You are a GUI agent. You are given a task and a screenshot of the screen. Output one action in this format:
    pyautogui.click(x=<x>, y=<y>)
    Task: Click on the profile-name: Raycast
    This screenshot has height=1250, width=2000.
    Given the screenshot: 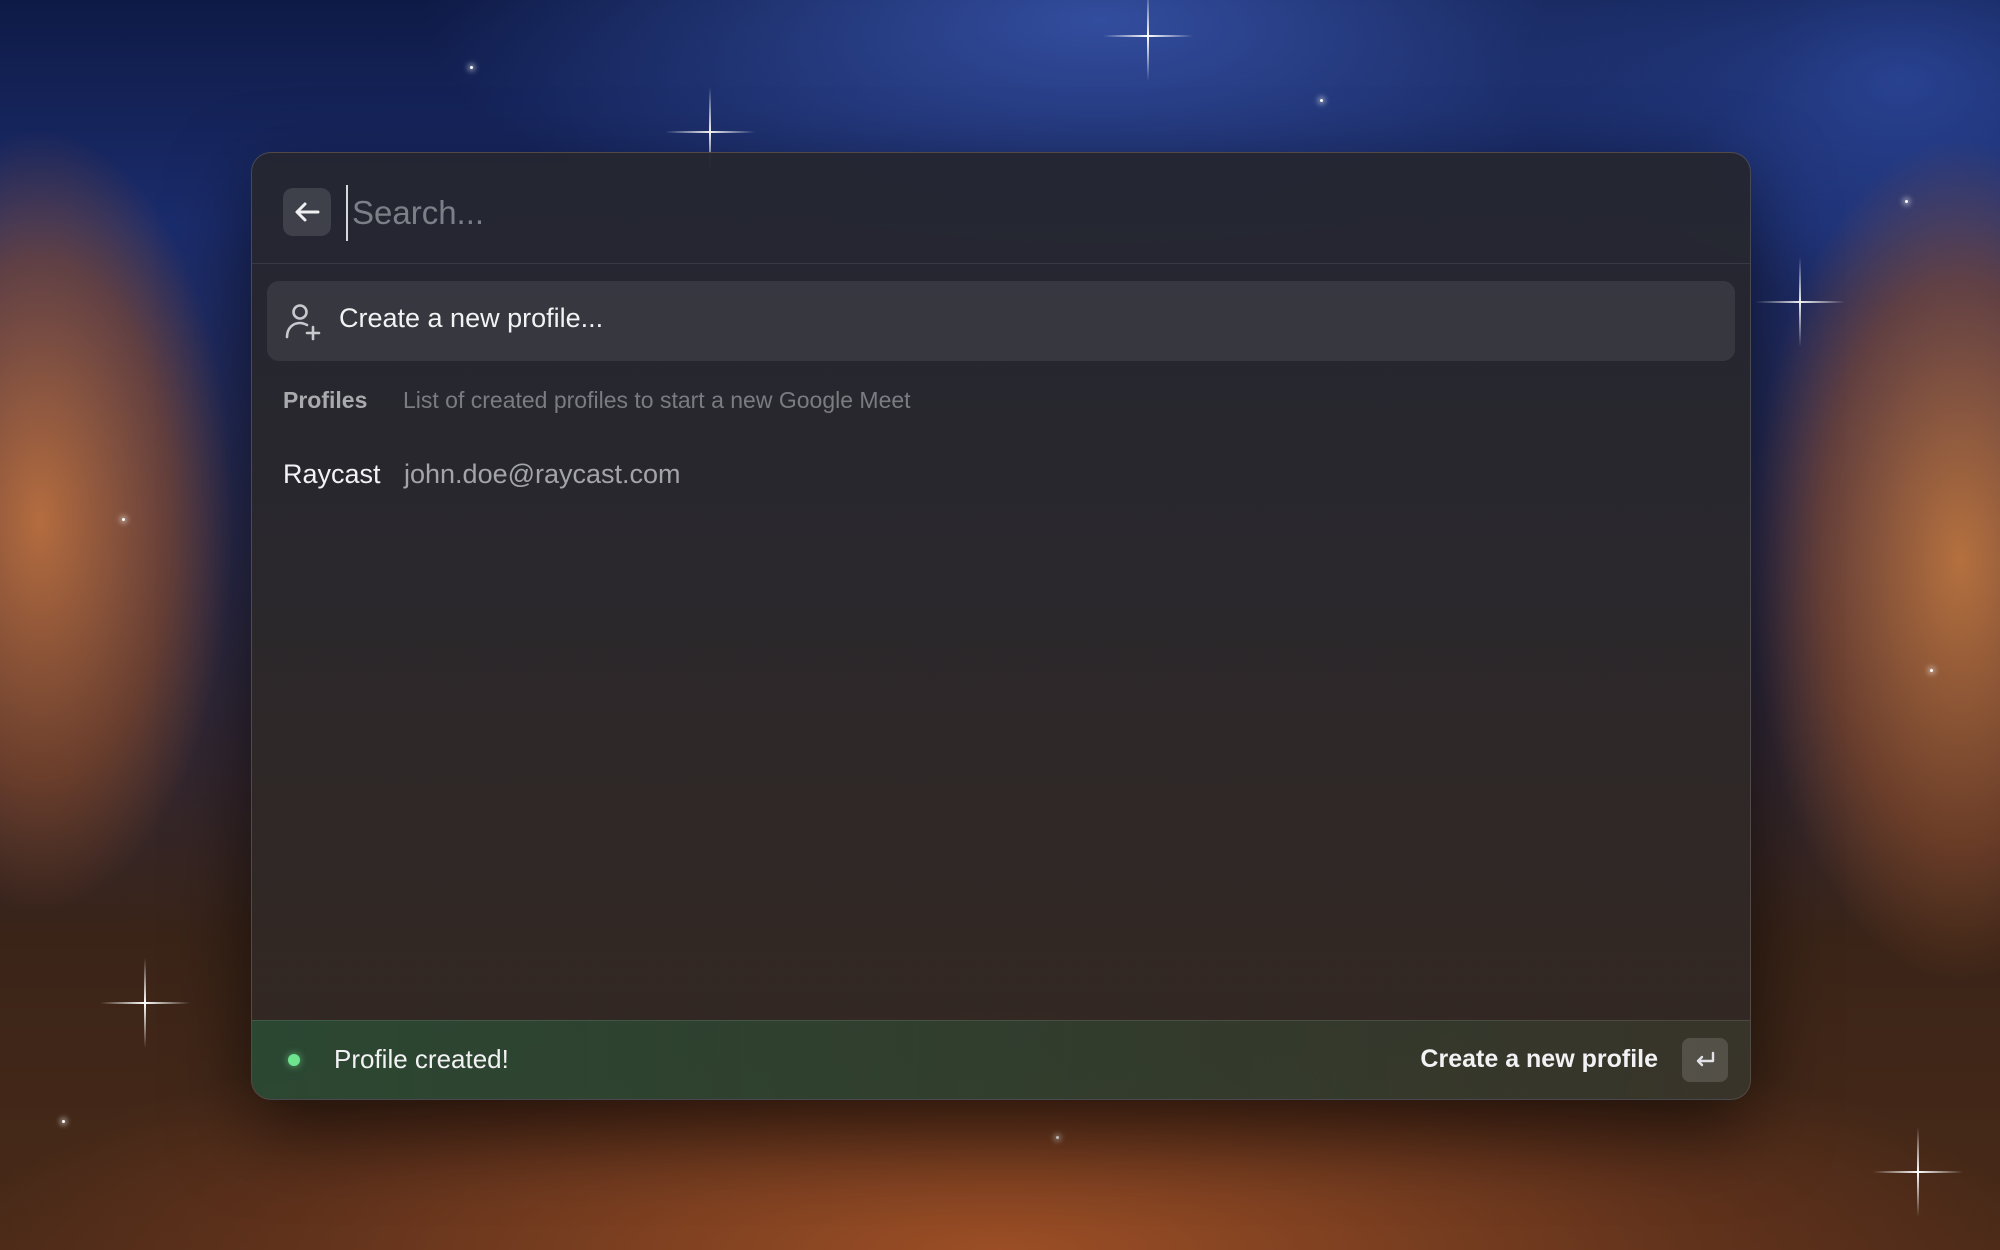 What is the action you would take?
    pyautogui.click(x=332, y=474)
    